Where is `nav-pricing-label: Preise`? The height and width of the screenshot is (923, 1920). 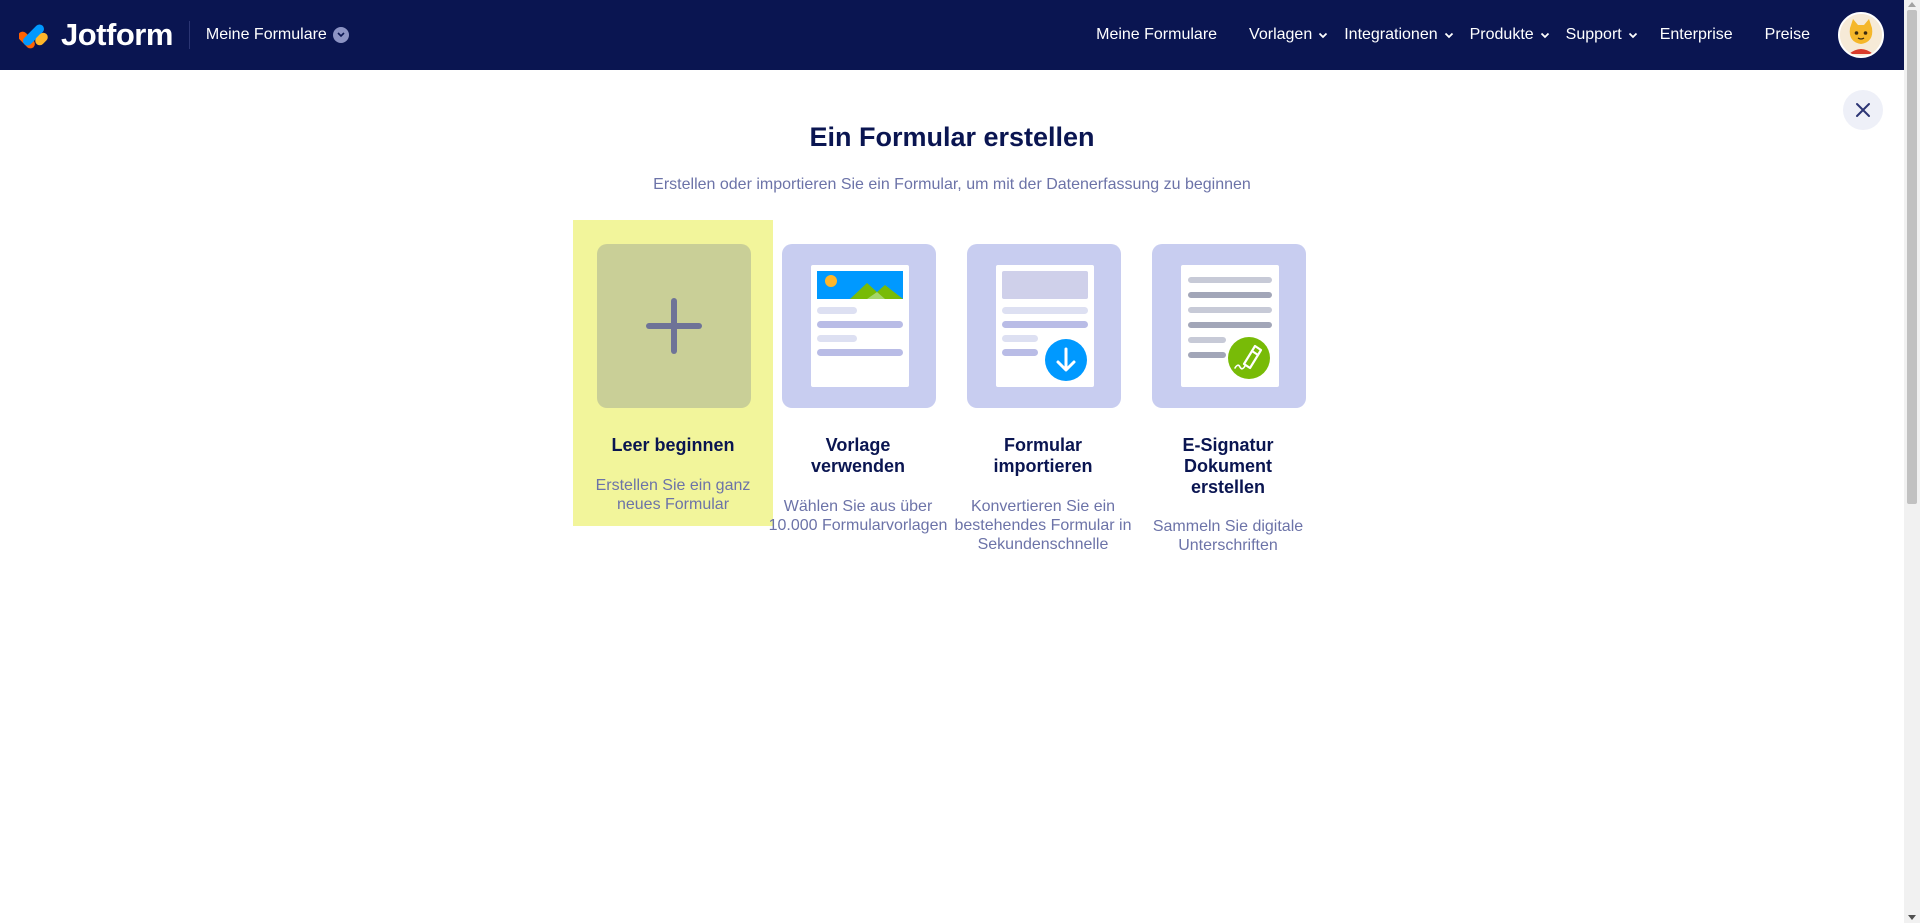 nav-pricing-label: Preise is located at coordinates (1787, 34).